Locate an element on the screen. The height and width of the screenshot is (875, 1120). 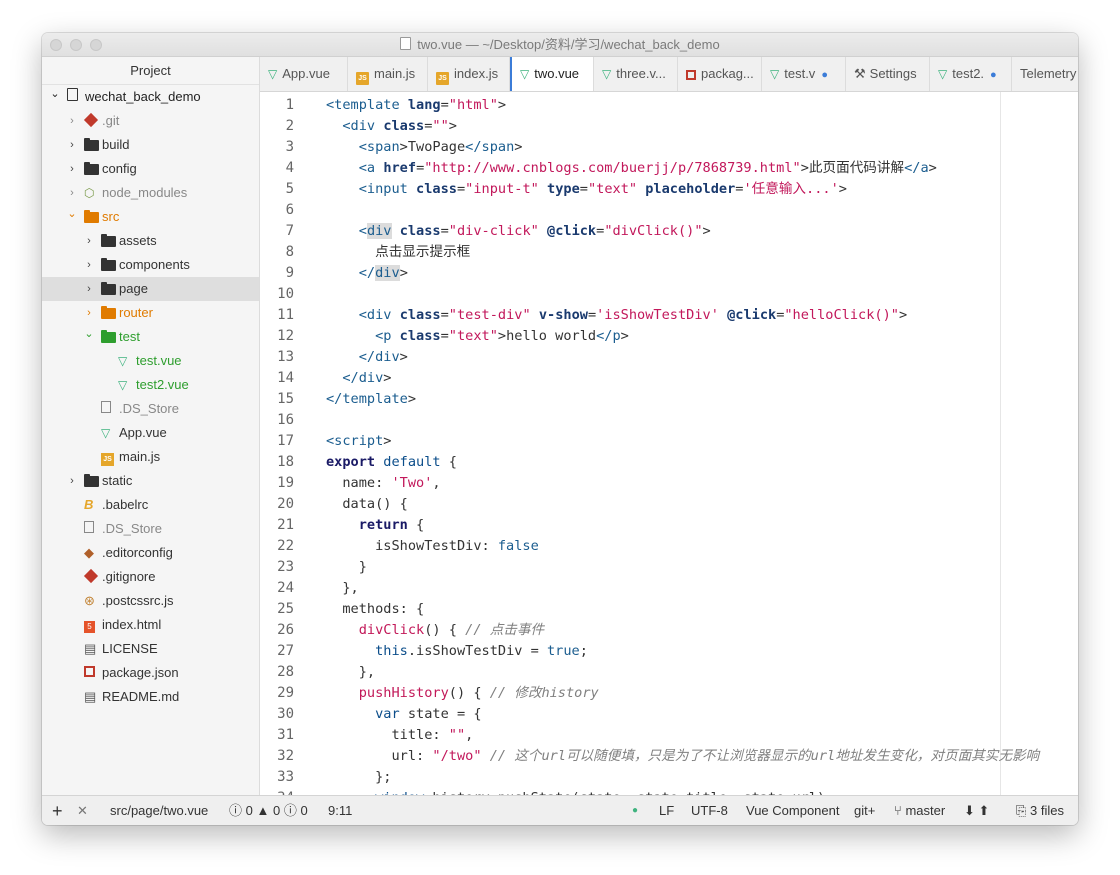
tree-item: package.json is located at coordinates (150, 673).